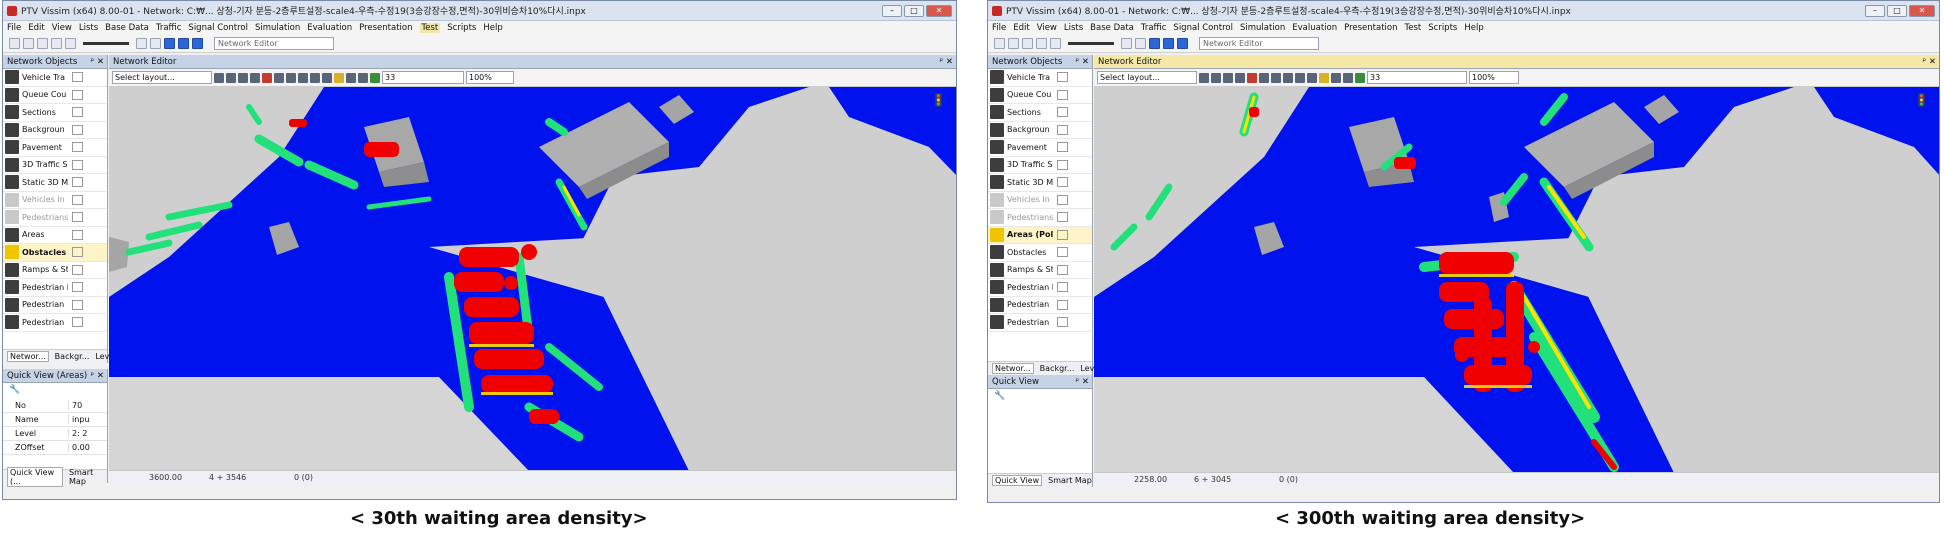 The image size is (1944, 553). What do you see at coordinates (87, 447) in the screenshot?
I see `row-value: 0.00` at bounding box center [87, 447].